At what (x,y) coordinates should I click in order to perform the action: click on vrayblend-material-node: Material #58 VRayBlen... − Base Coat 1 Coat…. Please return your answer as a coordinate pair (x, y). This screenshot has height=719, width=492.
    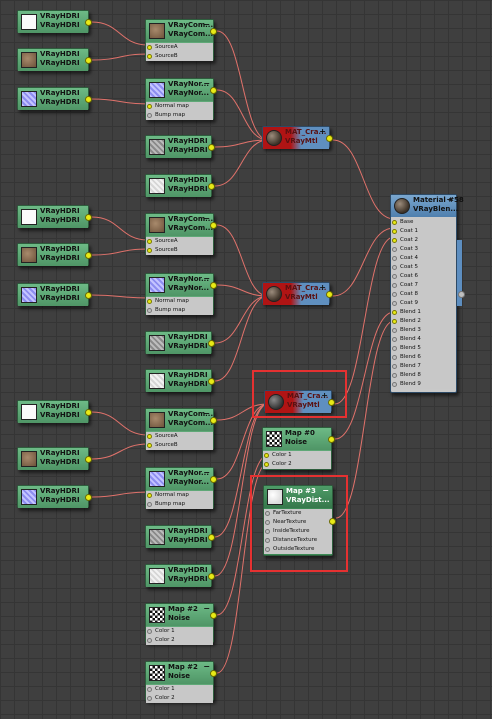
    Looking at the image, I should click on (427, 293).